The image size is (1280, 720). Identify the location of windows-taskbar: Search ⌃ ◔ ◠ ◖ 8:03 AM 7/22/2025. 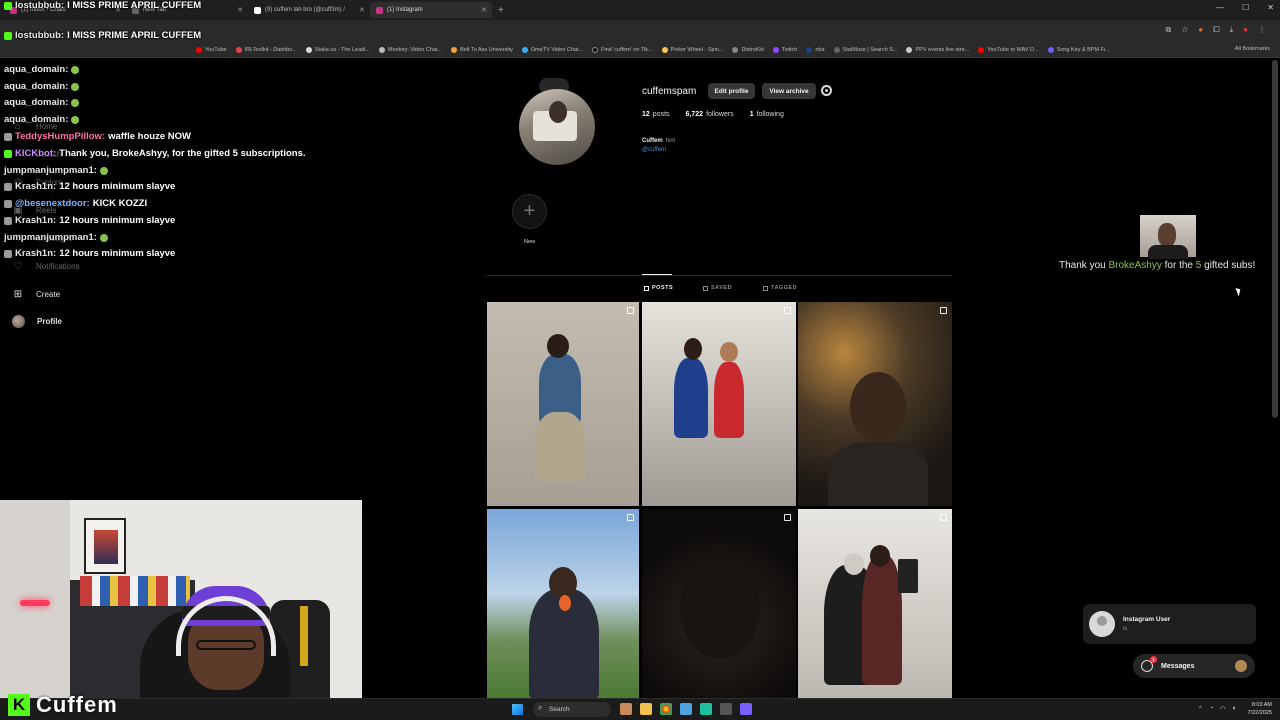
(640, 709).